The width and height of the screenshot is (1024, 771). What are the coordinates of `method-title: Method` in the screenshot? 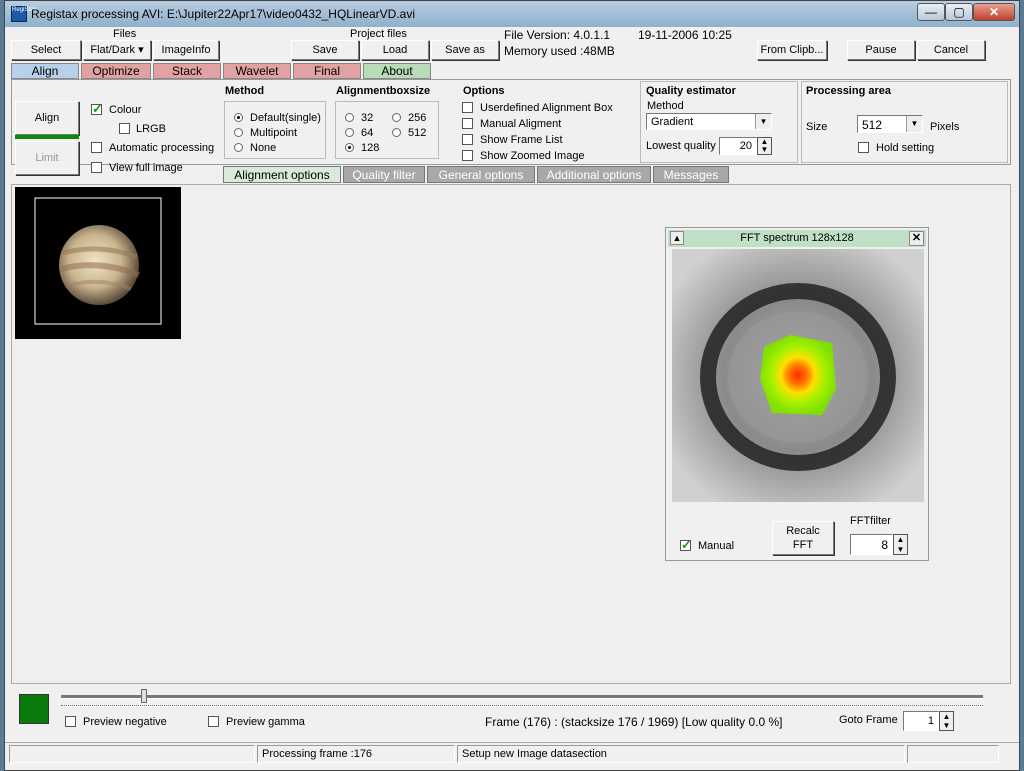 It's located at (245, 91).